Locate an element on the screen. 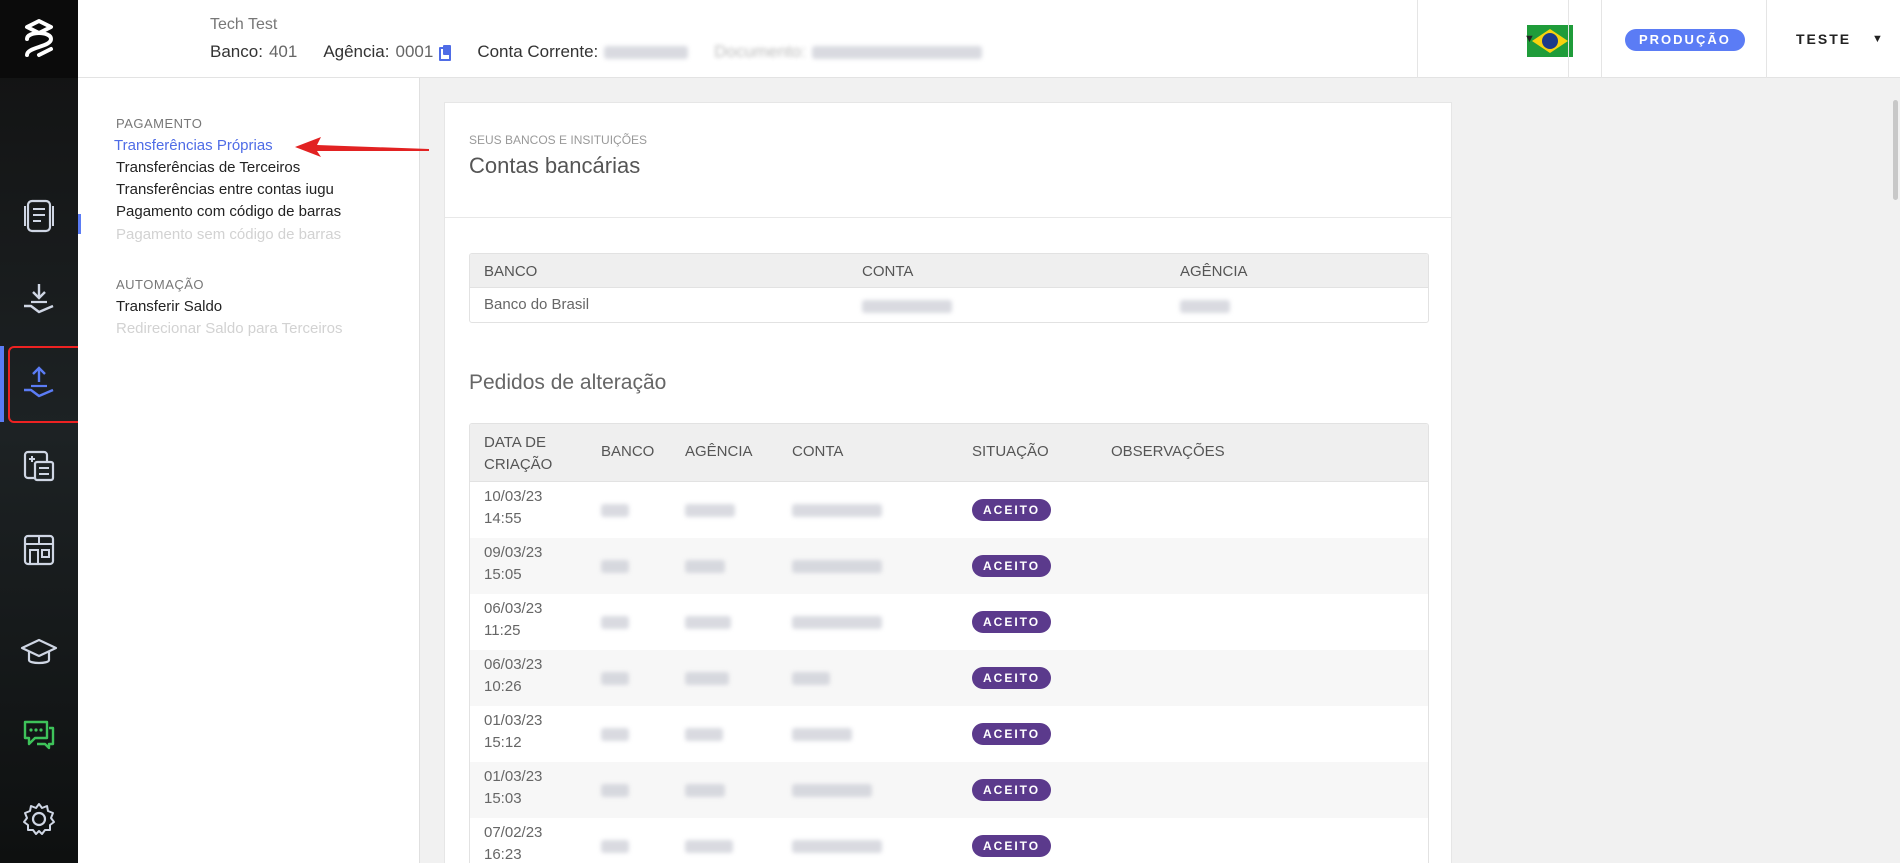 Image resolution: width=1900 pixels, height=863 pixels. bank-label: Banco: is located at coordinates (236, 51).